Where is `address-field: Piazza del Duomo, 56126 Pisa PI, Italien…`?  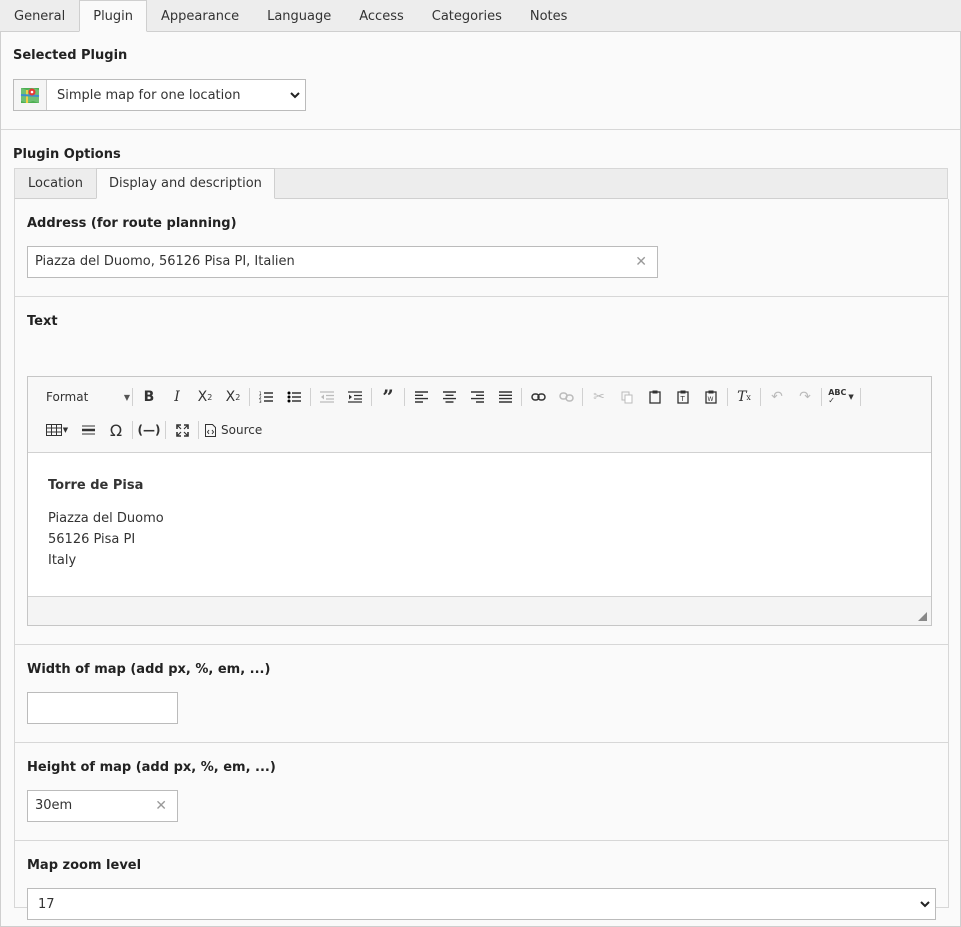 address-field: Piazza del Duomo, 56126 Pisa PI, Italien… is located at coordinates (342, 262).